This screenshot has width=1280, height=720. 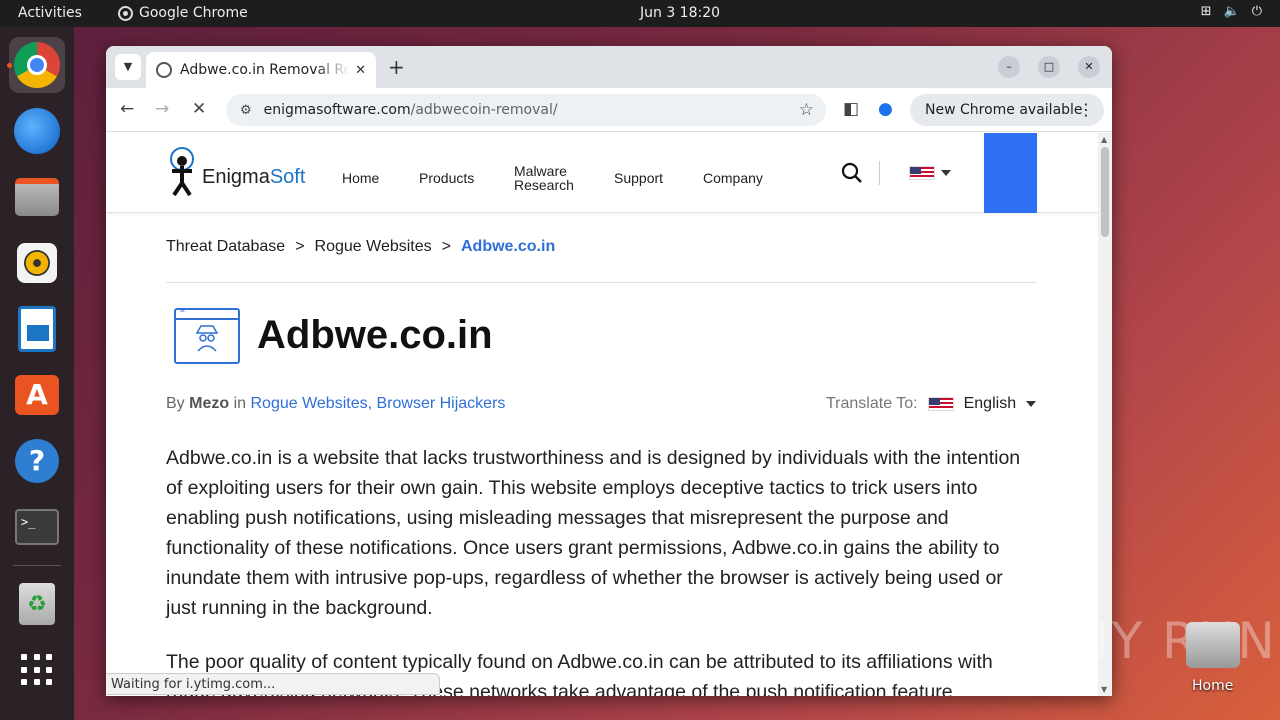 What do you see at coordinates (1049, 67) in the screenshot?
I see `maximize-button: □` at bounding box center [1049, 67].